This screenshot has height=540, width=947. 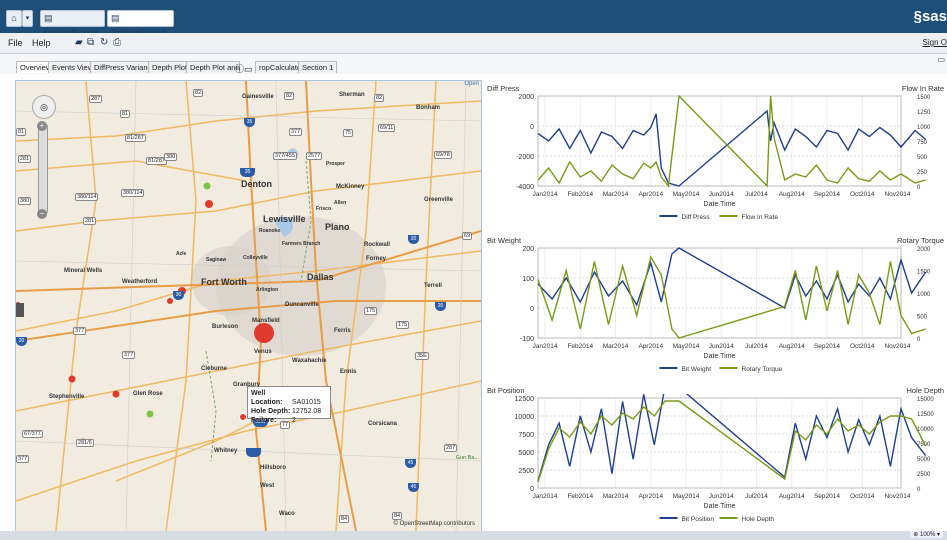 What do you see at coordinates (471, 84) in the screenshot?
I see `map-attribution-top: Open` at bounding box center [471, 84].